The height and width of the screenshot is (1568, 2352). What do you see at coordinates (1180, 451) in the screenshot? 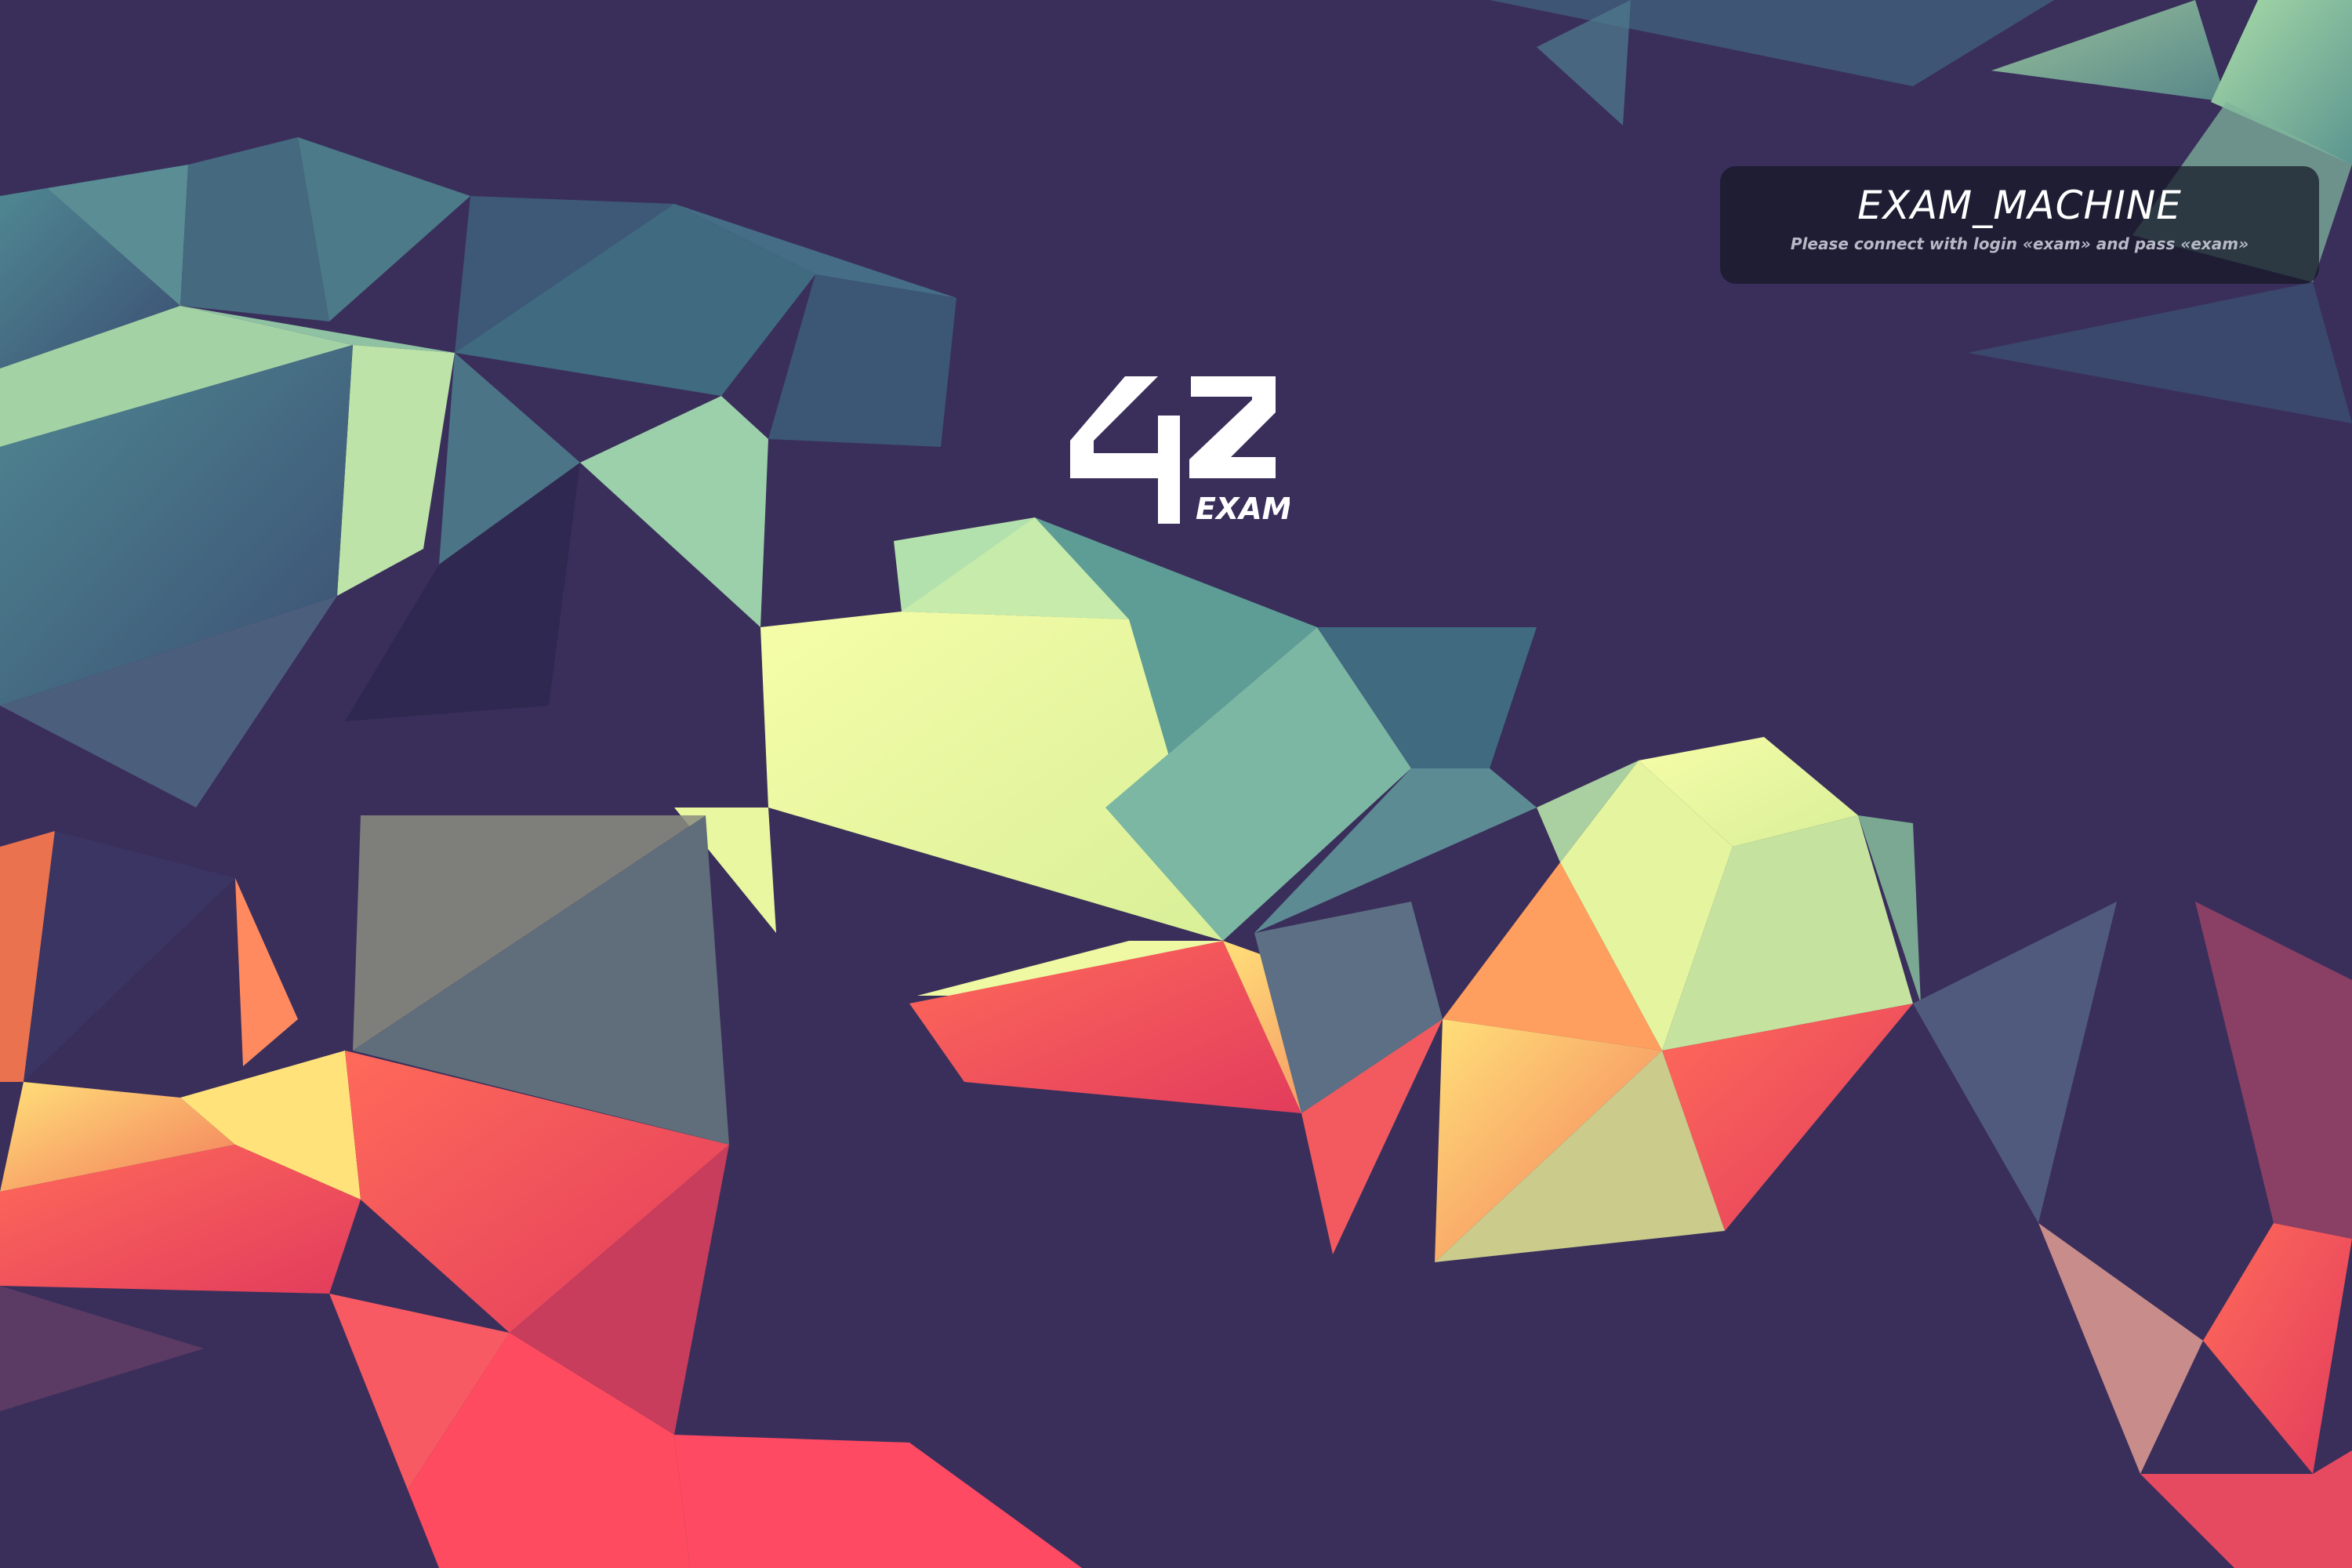
I see `42-exam-logo: EXAM` at bounding box center [1180, 451].